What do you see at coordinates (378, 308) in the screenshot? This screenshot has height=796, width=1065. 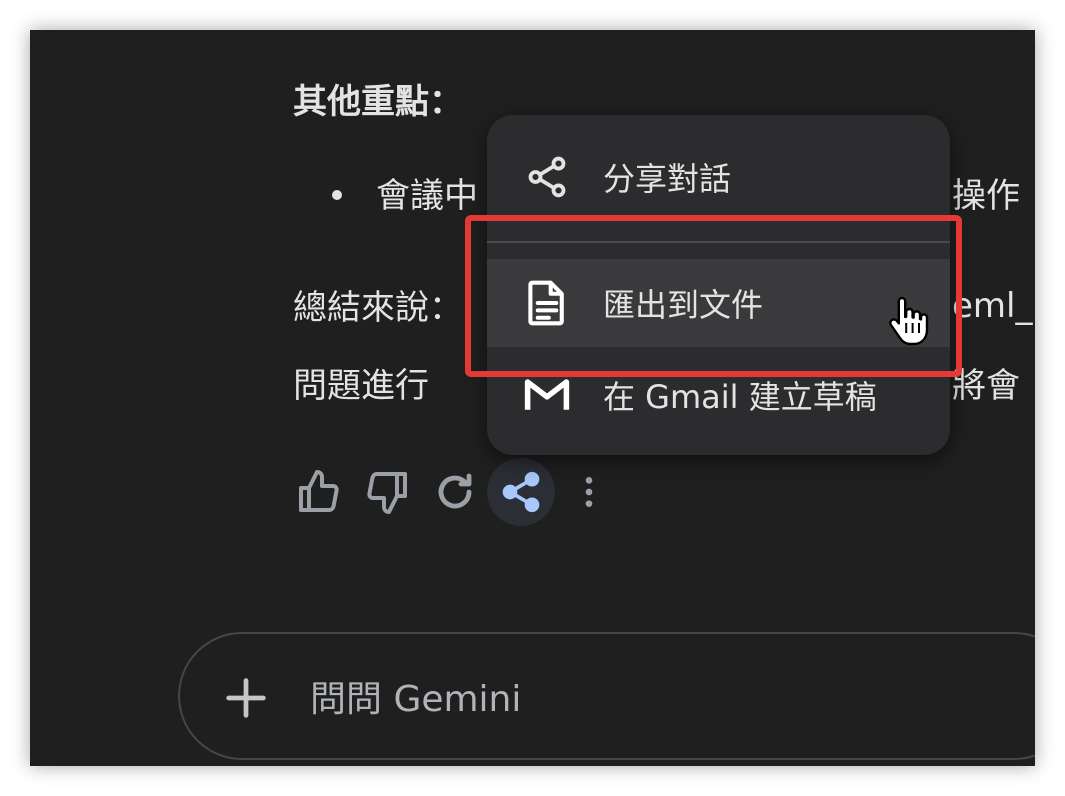 I see `summary-line-1: 總結來說：` at bounding box center [378, 308].